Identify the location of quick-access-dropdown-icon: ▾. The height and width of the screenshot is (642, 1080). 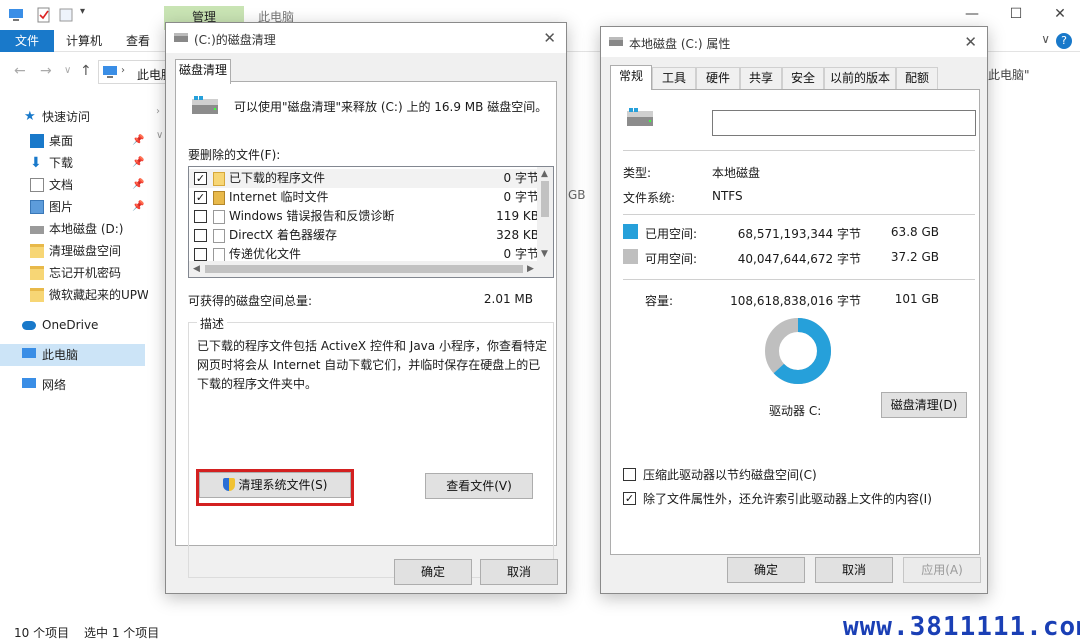
(82, 11).